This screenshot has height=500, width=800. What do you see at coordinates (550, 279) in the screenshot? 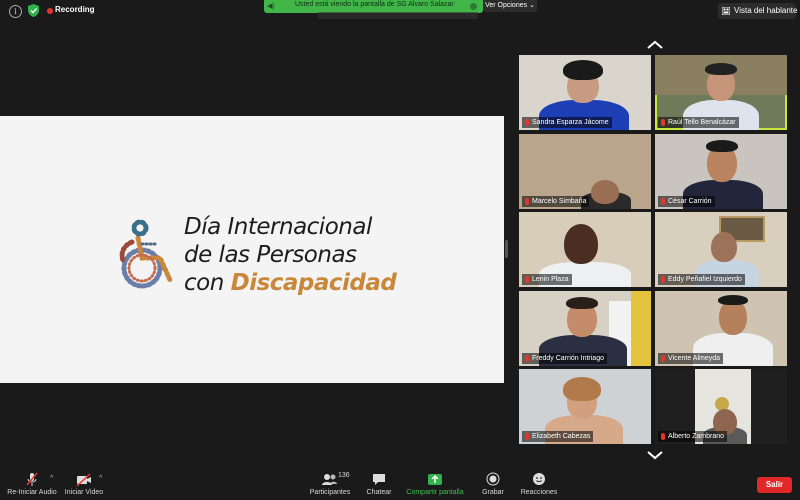
I see `participant-name-text: Lenin Plaza` at bounding box center [550, 279].